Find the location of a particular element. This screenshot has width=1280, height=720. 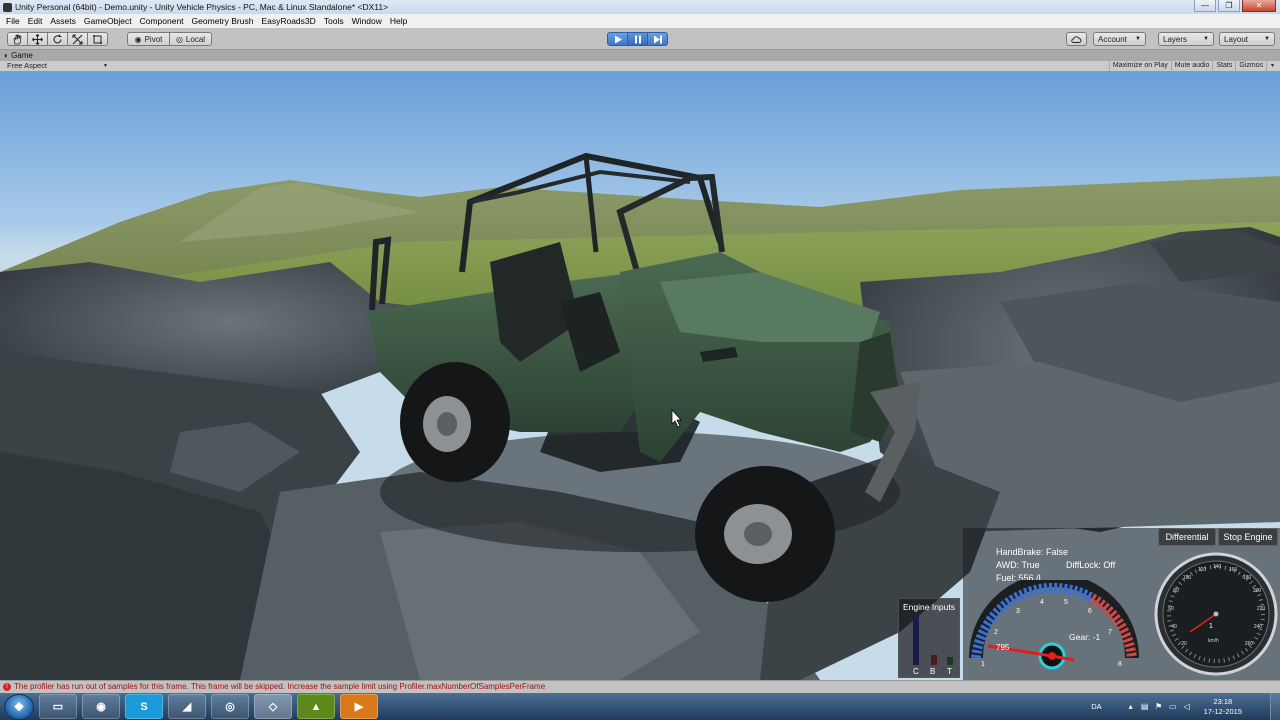

layers-dropdown: Layers ▼ is located at coordinates (1186, 39).